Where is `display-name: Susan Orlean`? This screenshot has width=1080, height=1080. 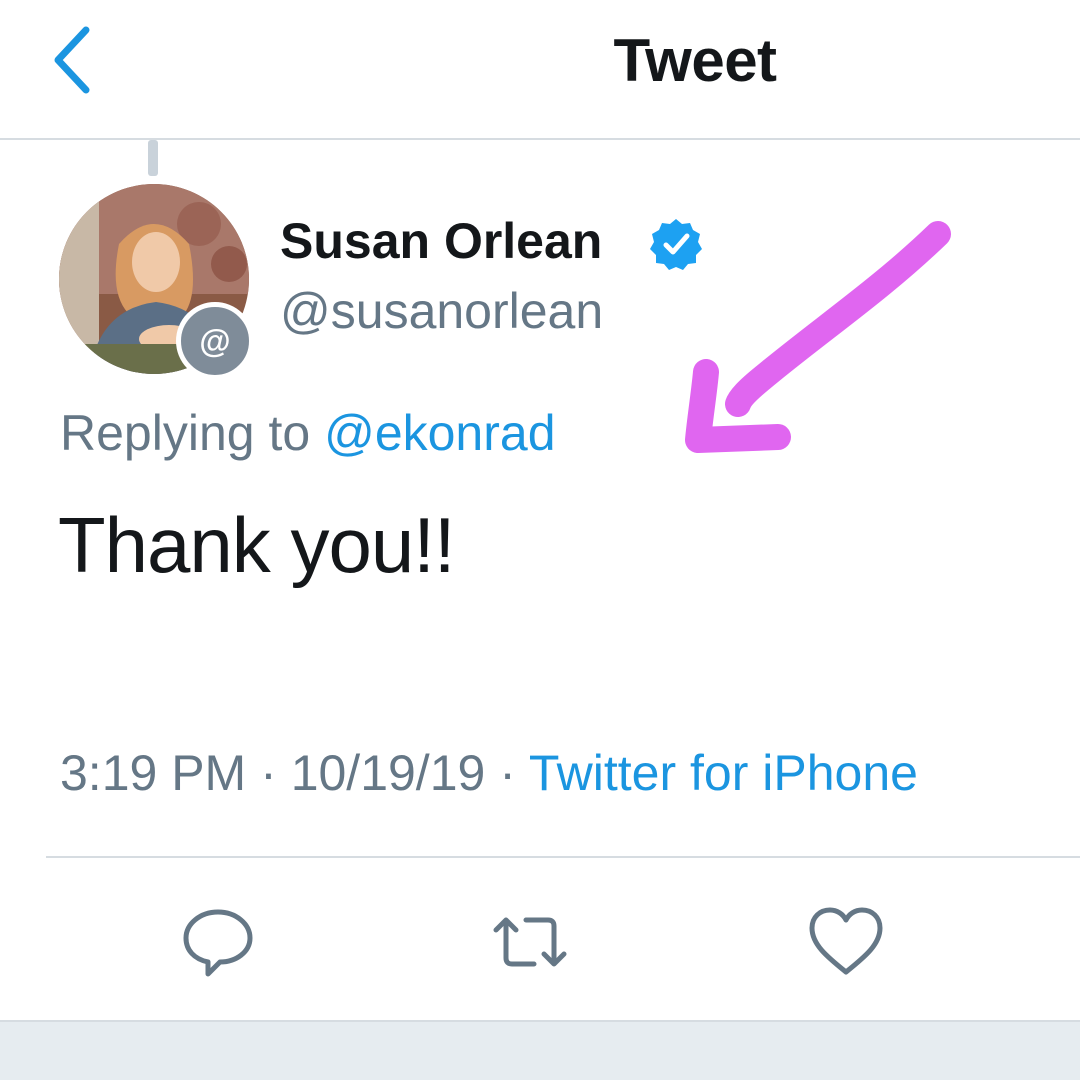
display-name: Susan Orlean is located at coordinates (441, 241).